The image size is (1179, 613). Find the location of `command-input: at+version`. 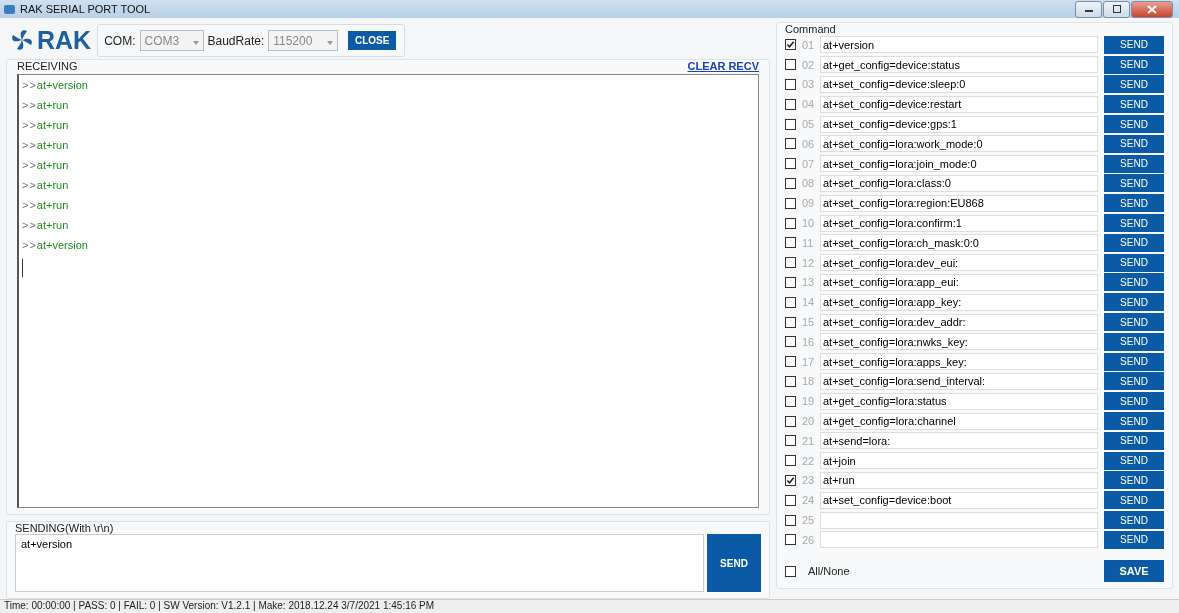

command-input: at+version is located at coordinates (959, 45).